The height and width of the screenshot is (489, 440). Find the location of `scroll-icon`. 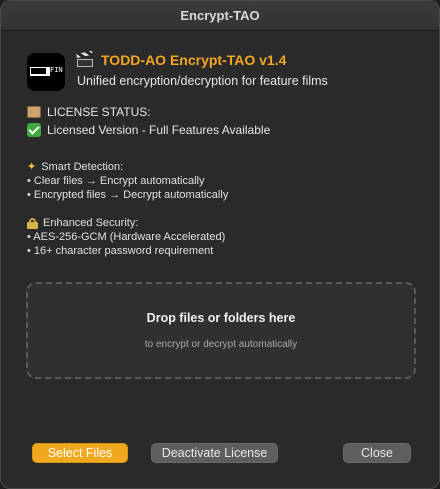

scroll-icon is located at coordinates (34, 112).